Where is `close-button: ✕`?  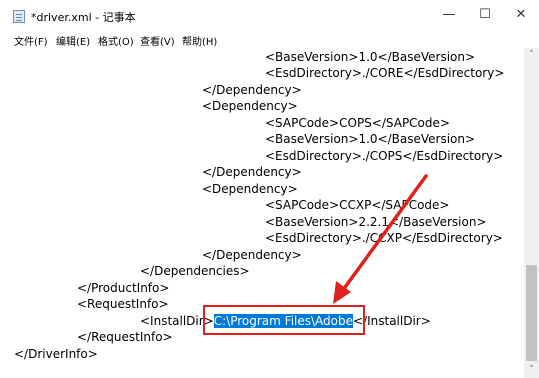 close-button: ✕ is located at coordinates (521, 15).